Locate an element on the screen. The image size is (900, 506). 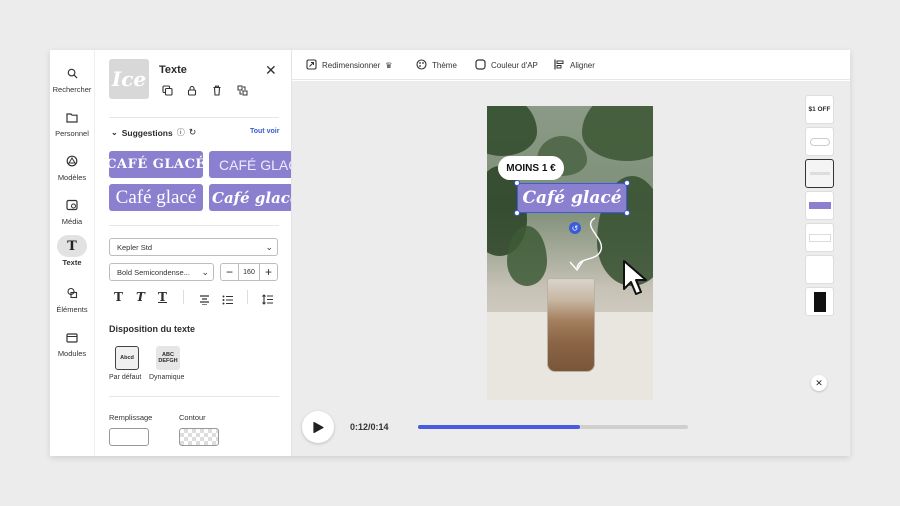
cursor-icon is located at coordinates (635, 277).